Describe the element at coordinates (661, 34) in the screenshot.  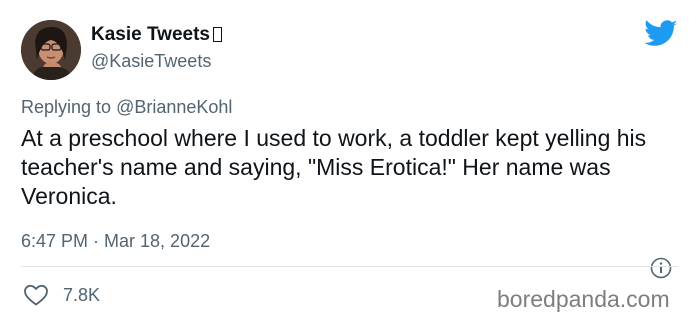
I see `twitter-bird-icon` at that location.